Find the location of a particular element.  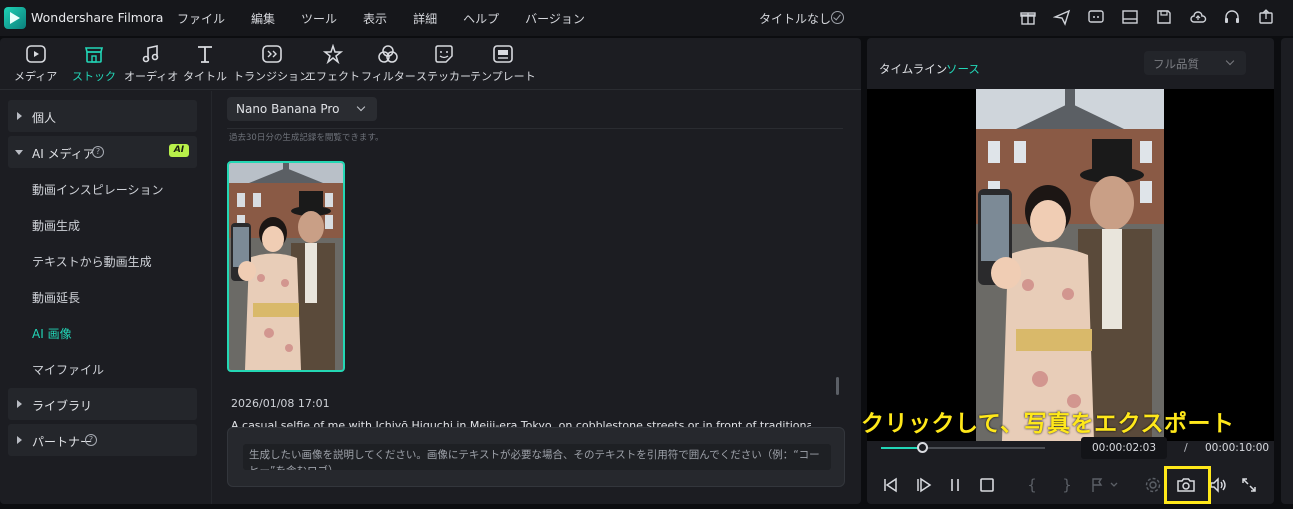

effect-icon is located at coordinates (333, 54).